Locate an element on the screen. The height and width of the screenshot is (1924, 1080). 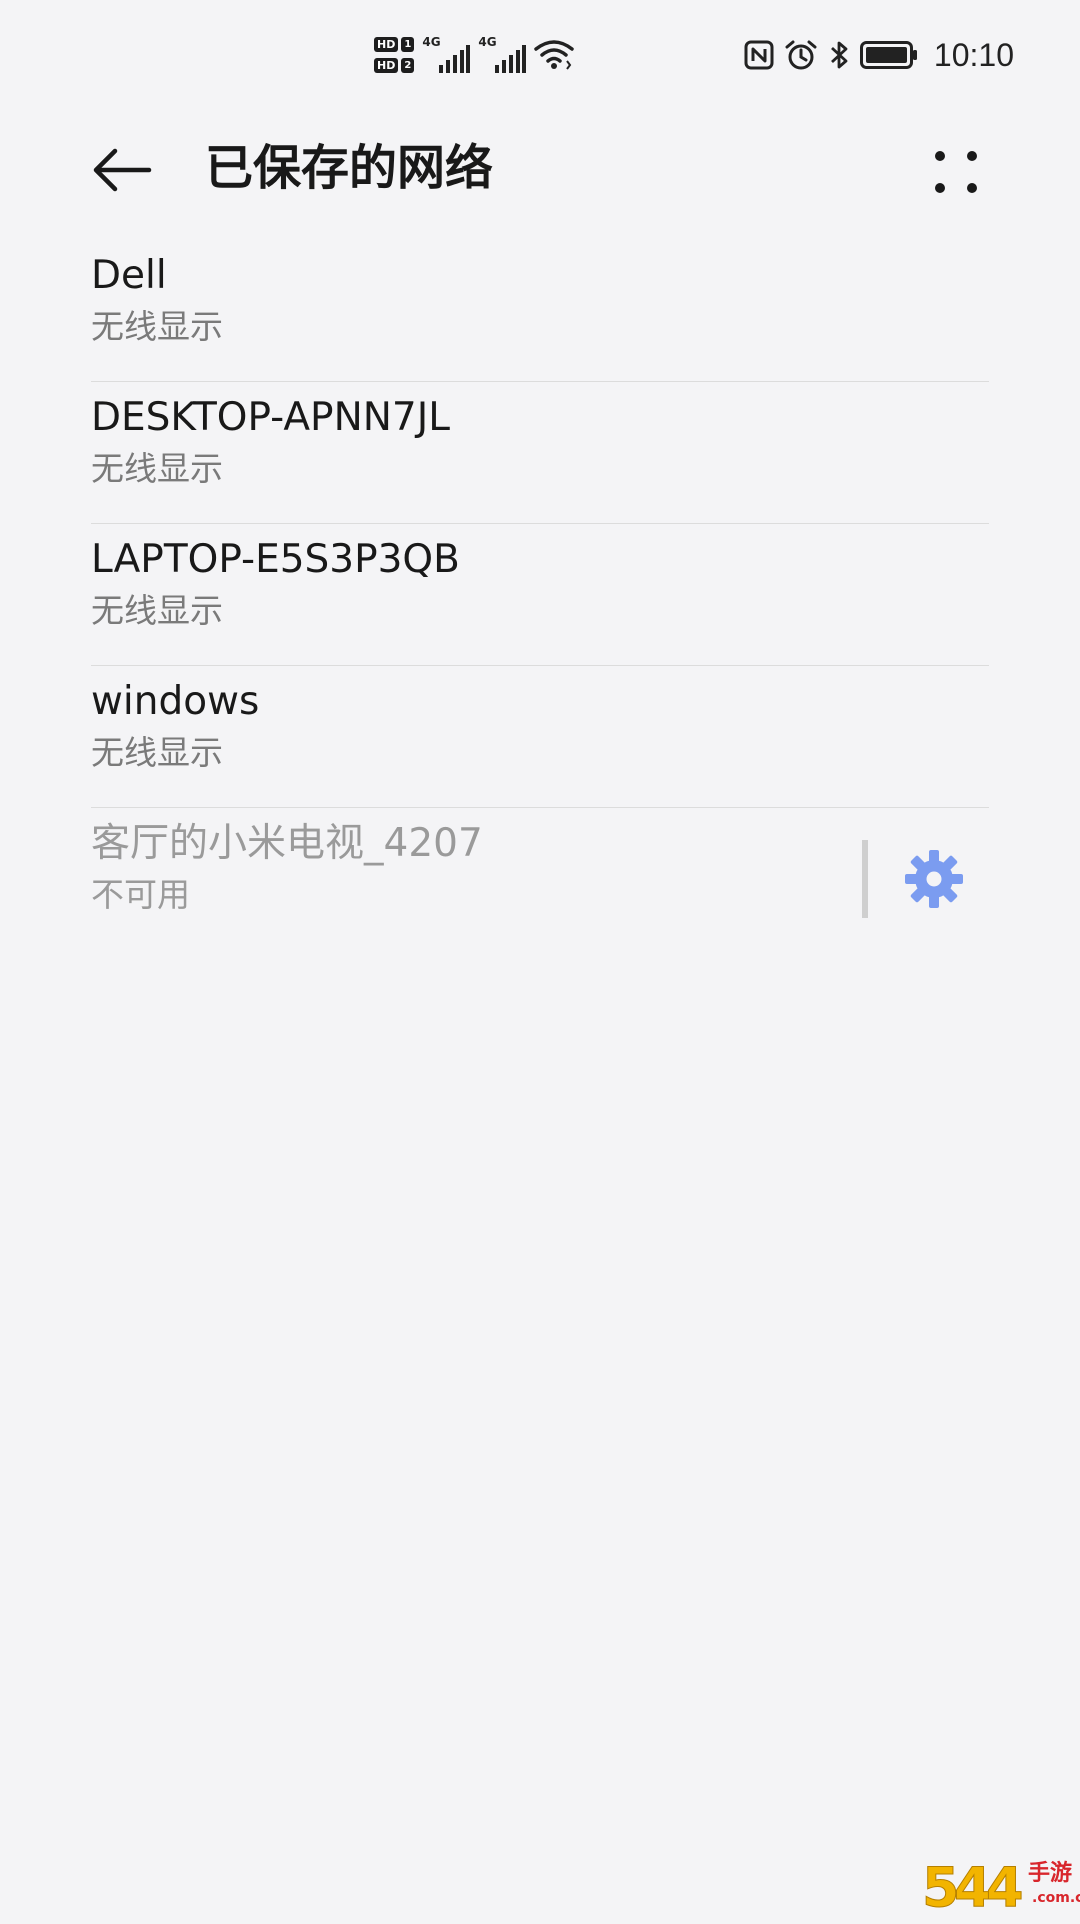
title-bar: 已保存的网络 is located at coordinates (540, 175).